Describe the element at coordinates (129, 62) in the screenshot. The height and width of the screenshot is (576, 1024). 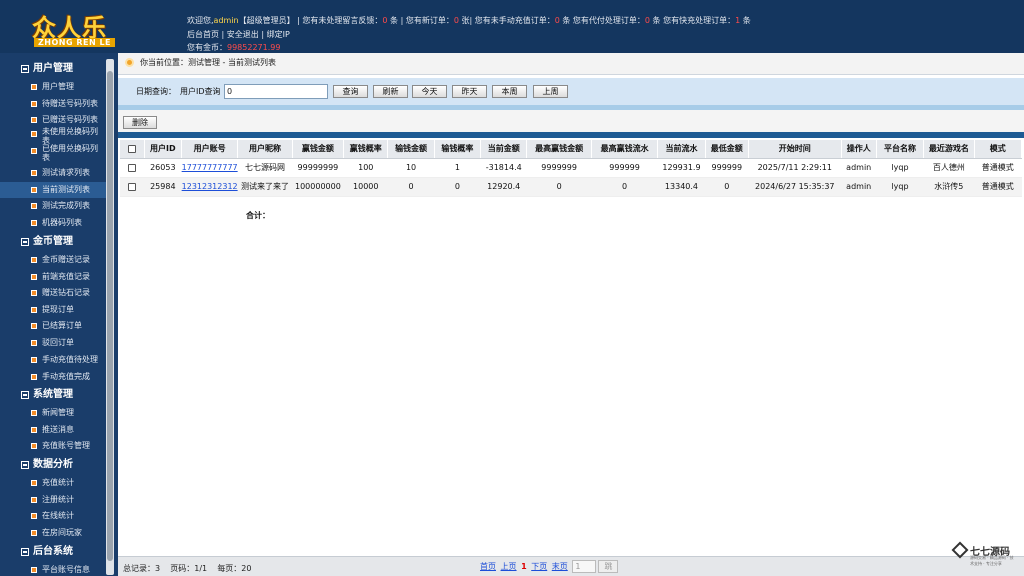
I see `location-icon` at that location.